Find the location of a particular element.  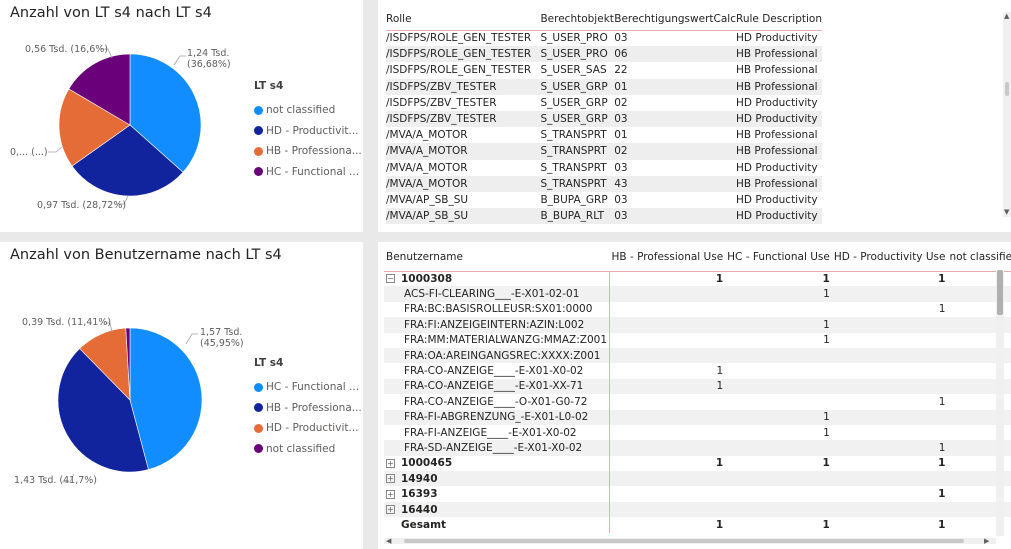

column-header-berechtobjekt: Berechtobjekt is located at coordinates (577, 19).